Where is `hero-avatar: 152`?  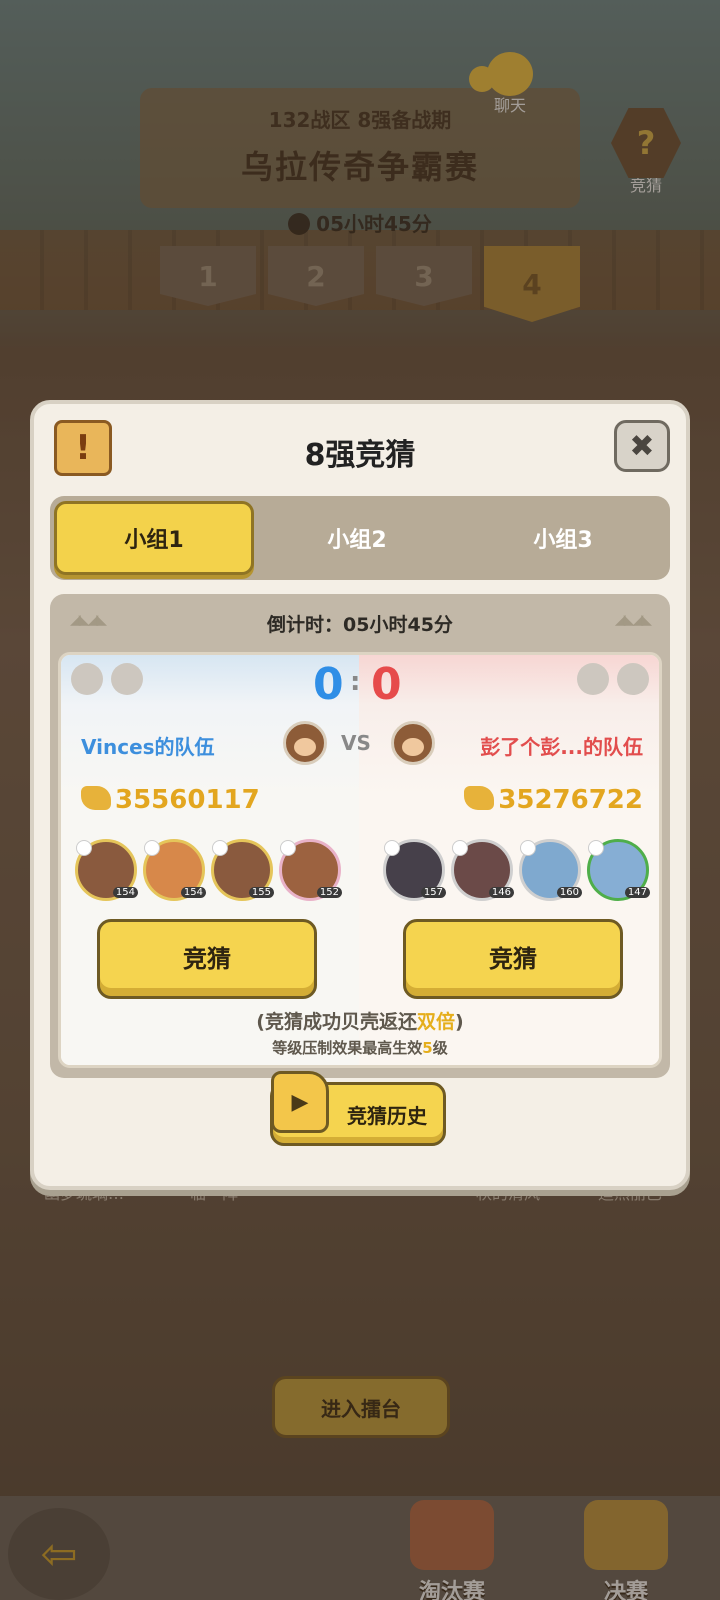 hero-avatar: 152 is located at coordinates (310, 870).